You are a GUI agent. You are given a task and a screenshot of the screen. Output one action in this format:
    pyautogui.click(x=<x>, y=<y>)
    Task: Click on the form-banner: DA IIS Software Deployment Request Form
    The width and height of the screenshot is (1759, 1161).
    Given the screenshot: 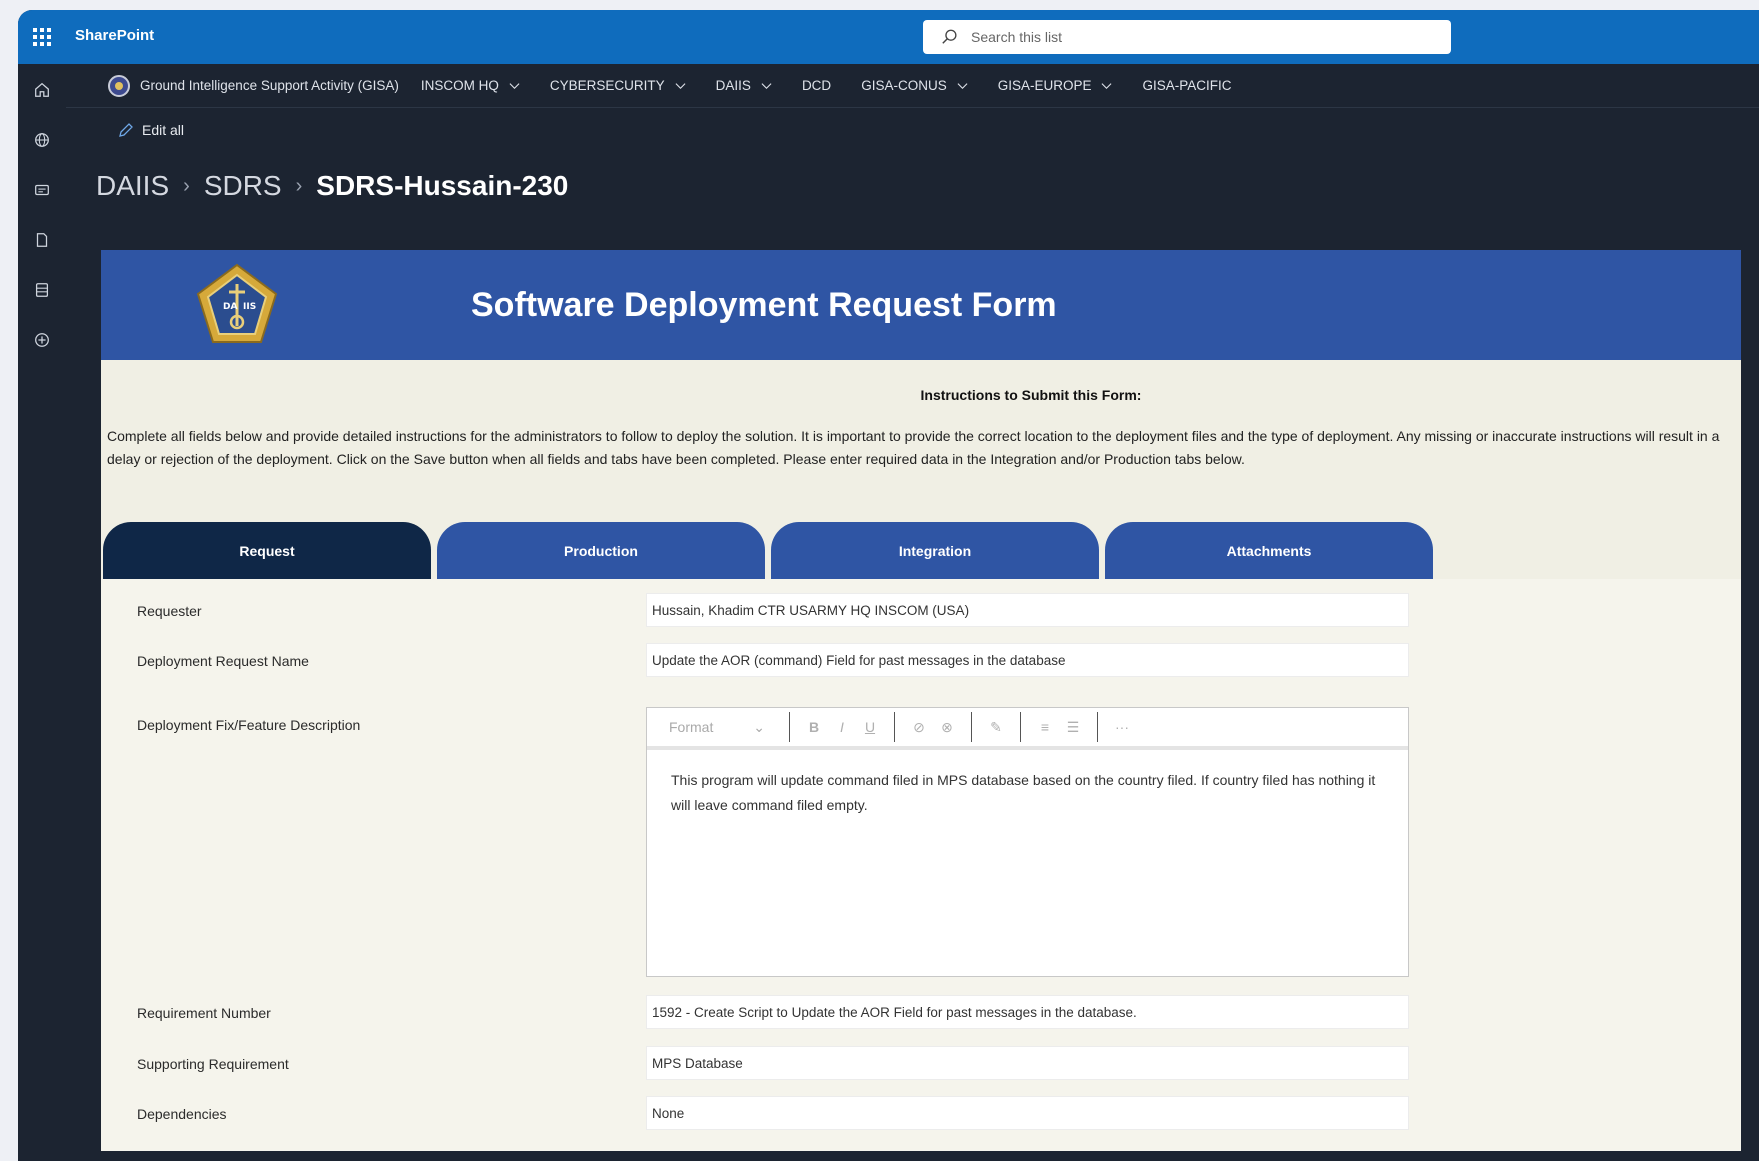 What is the action you would take?
    pyautogui.click(x=921, y=305)
    